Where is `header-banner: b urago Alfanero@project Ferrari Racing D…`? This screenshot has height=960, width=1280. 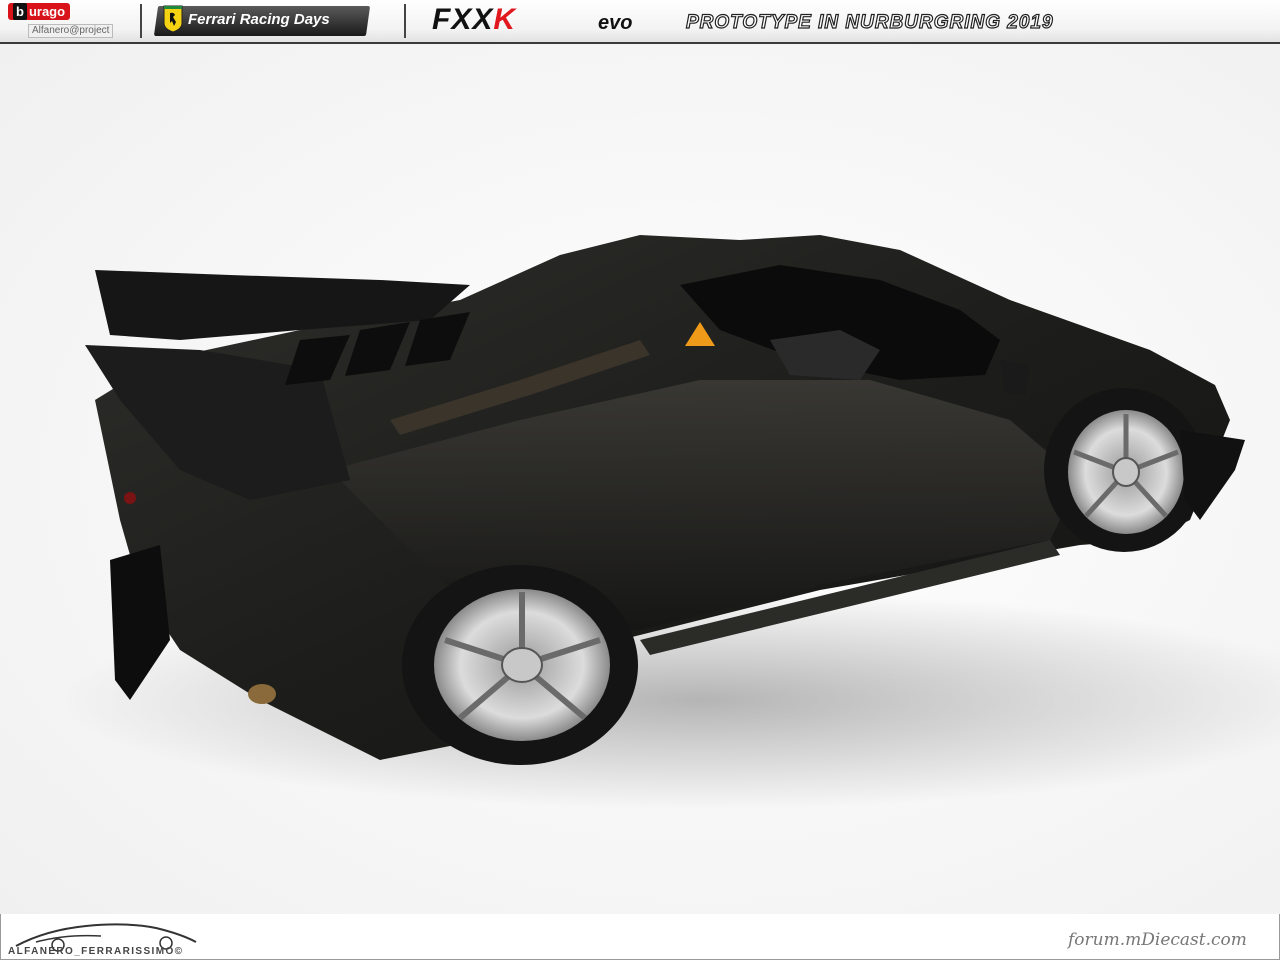 header-banner: b urago Alfanero@project Ferrari Racing D… is located at coordinates (640, 22).